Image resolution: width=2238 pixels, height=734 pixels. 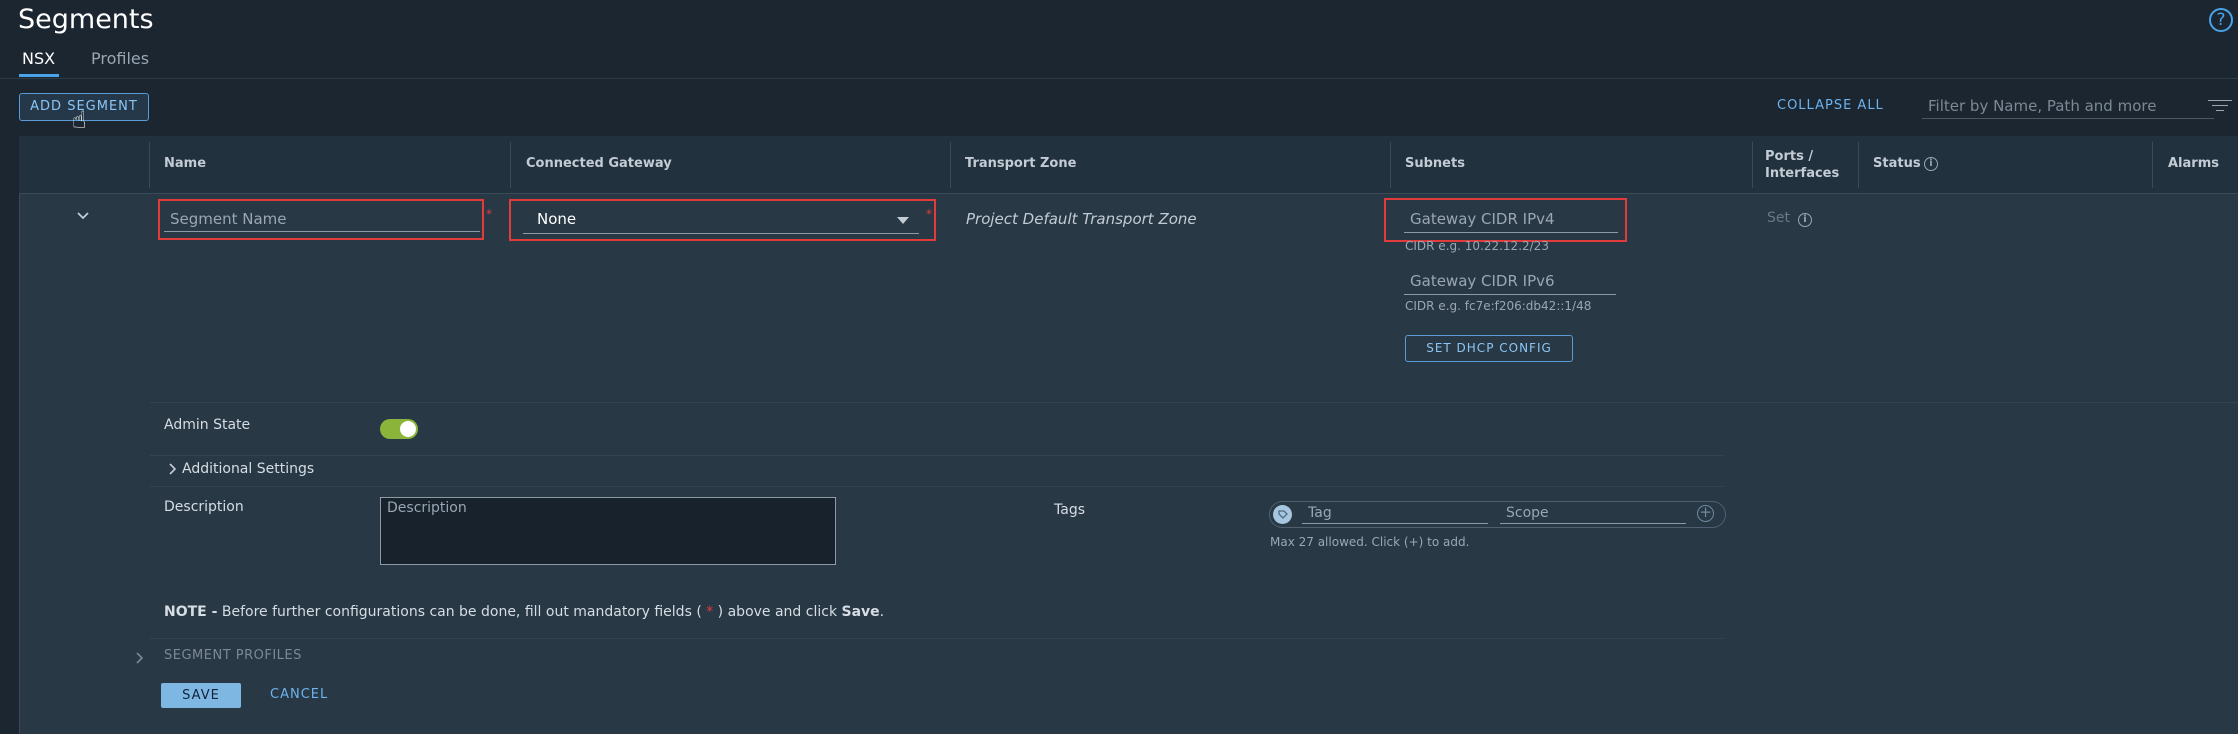 I want to click on admin-state-label: Admin State, so click(x=207, y=425).